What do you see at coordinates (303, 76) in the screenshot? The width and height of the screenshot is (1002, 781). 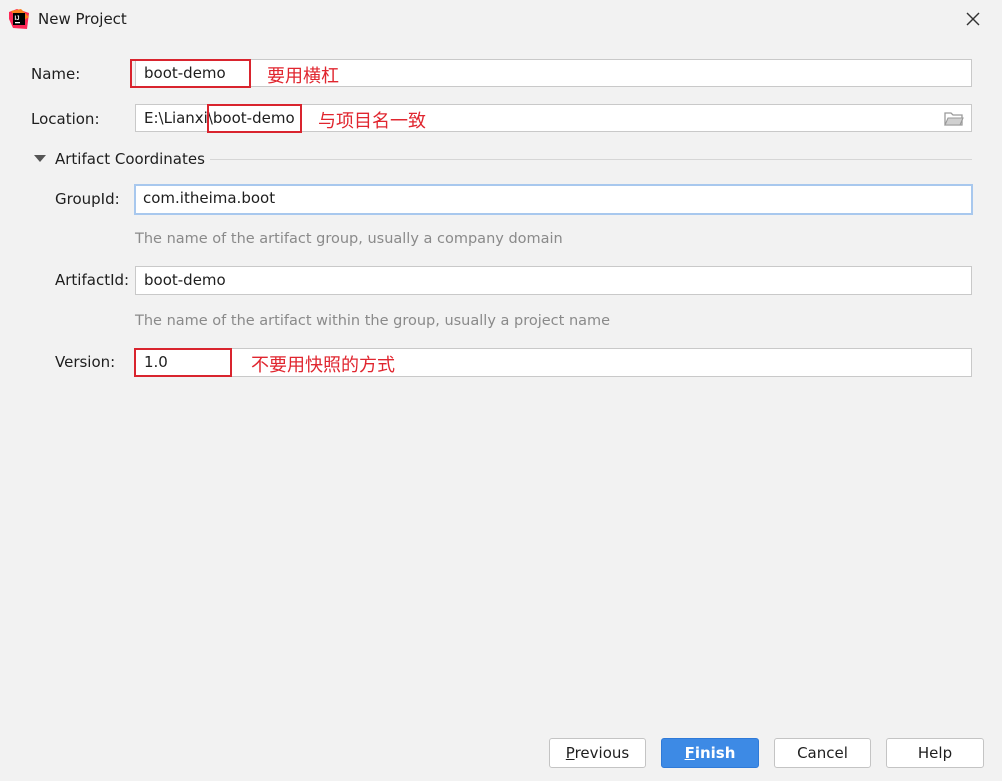 I see `name-annotation: 要用横杠` at bounding box center [303, 76].